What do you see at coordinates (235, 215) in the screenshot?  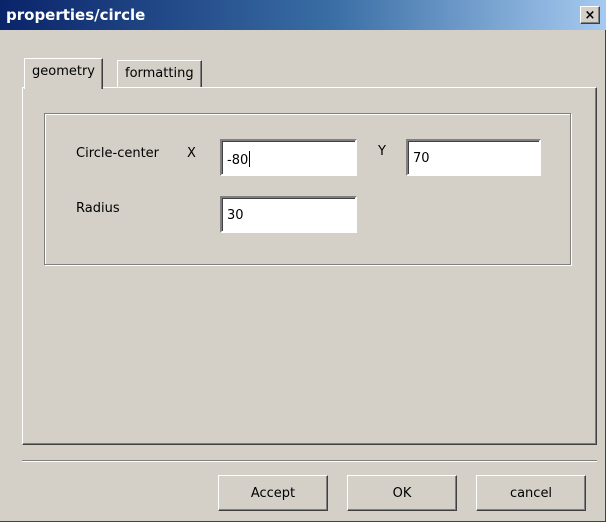 I see `radius-value: 30` at bounding box center [235, 215].